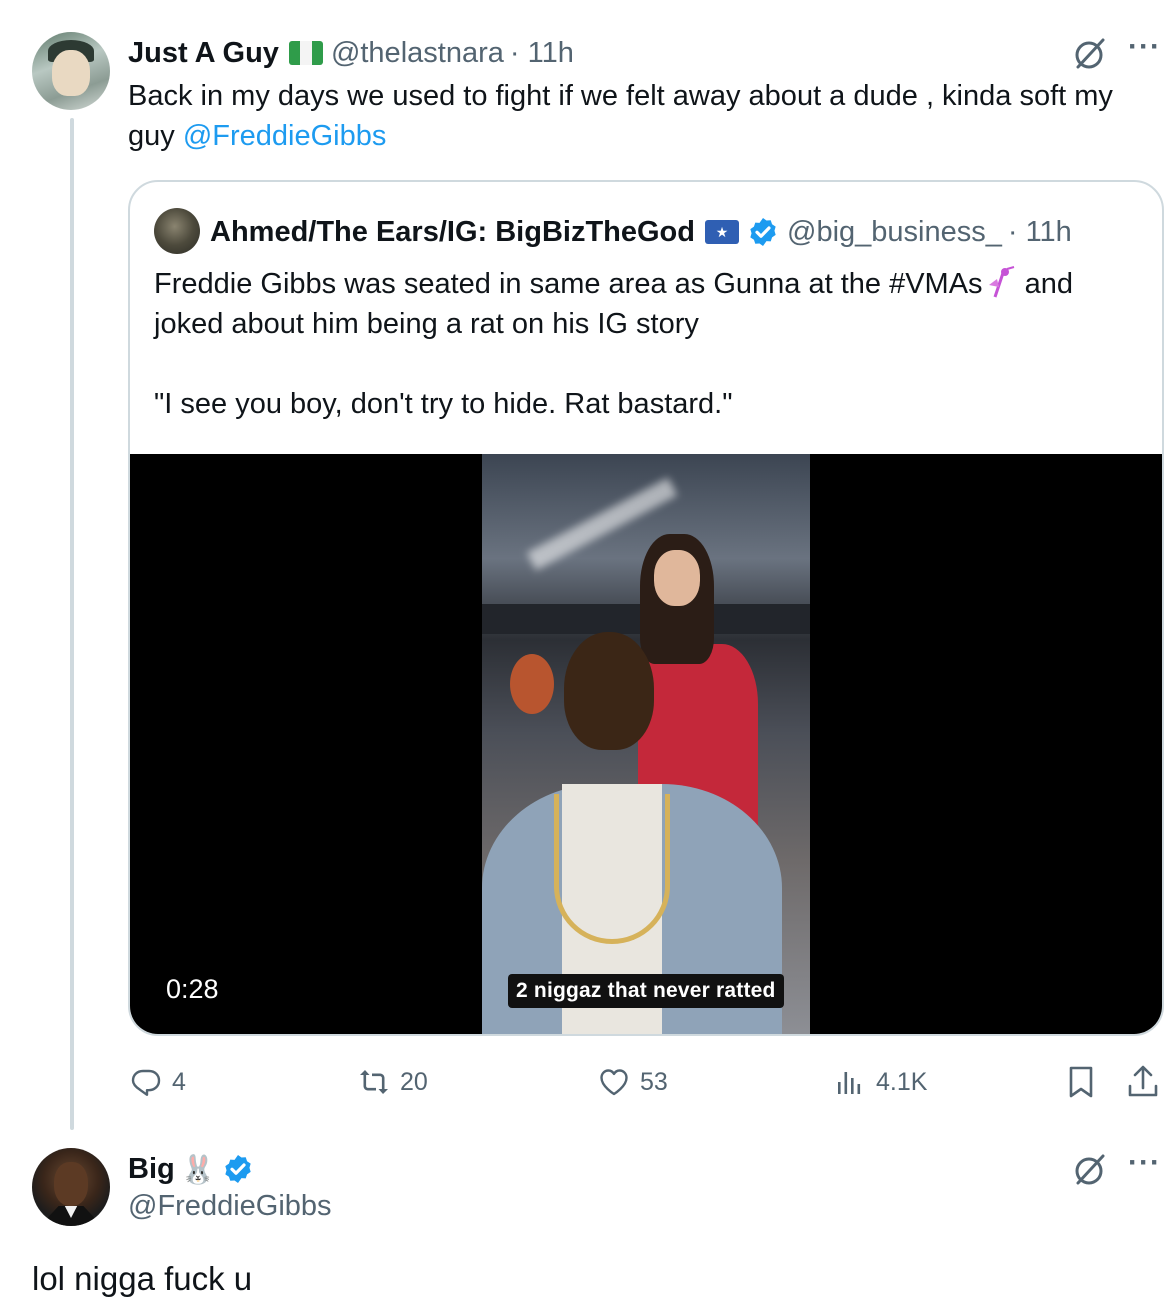 The width and height of the screenshot is (1172, 1314). I want to click on views-icon, so click(849, 1083).